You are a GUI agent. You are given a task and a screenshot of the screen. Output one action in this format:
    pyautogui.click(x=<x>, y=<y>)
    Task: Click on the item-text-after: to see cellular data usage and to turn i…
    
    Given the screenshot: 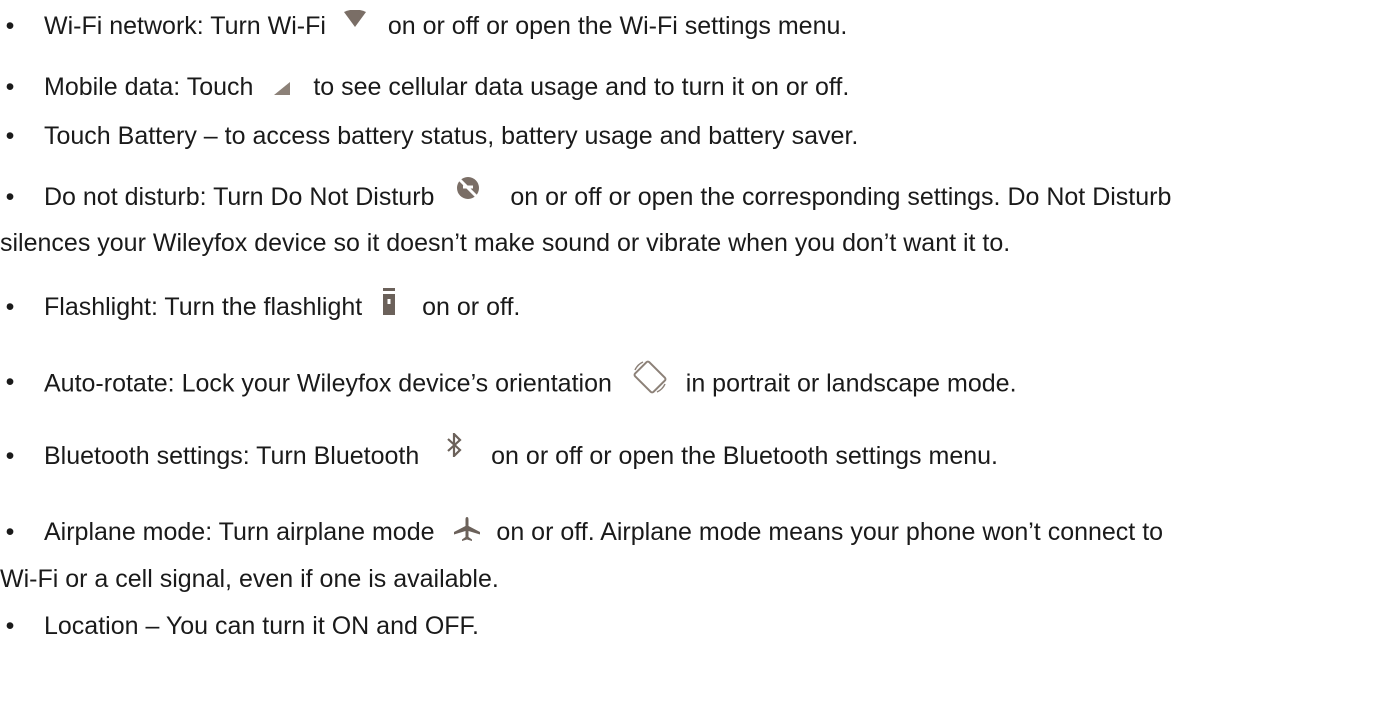 What is the action you would take?
    pyautogui.click(x=581, y=87)
    